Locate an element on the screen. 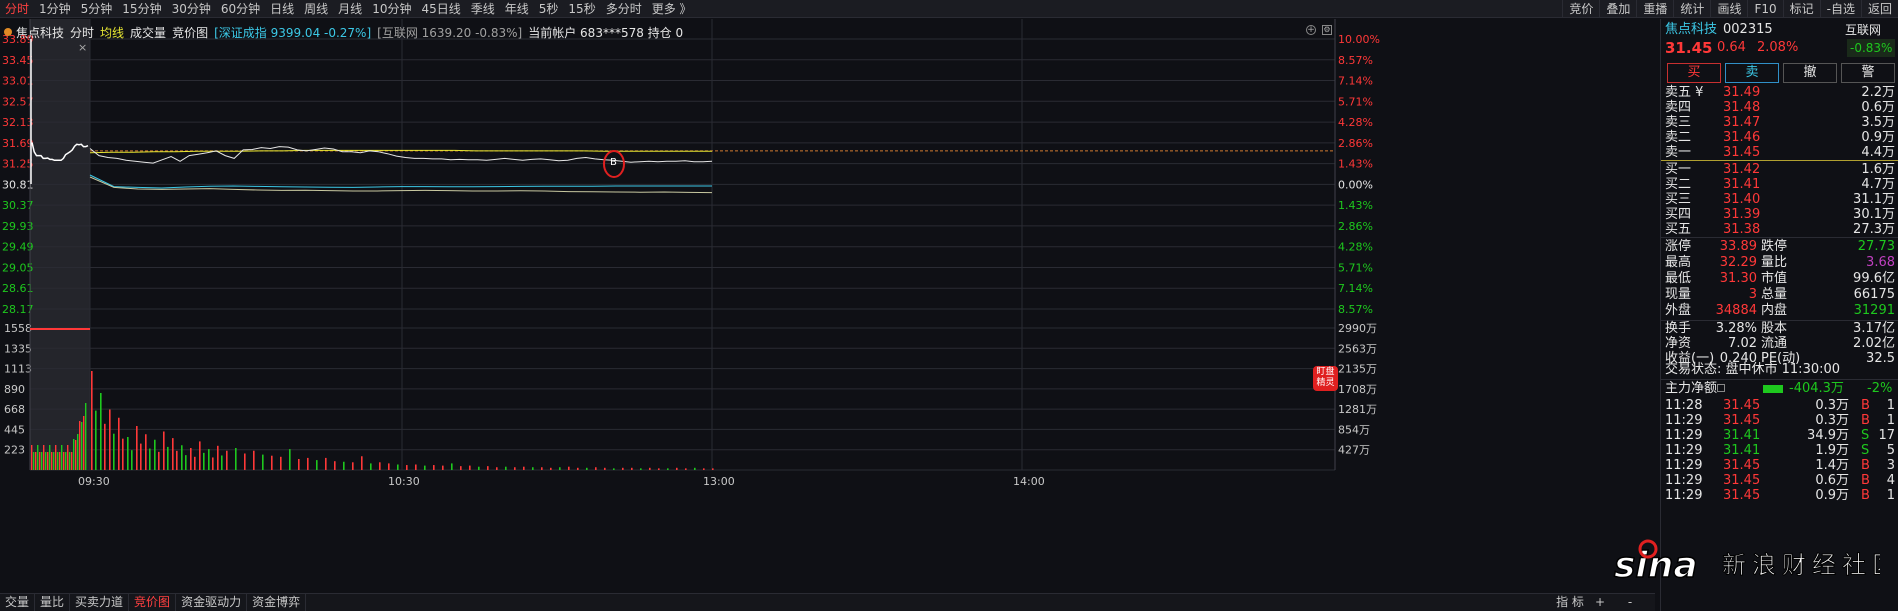 The height and width of the screenshot is (611, 1898). volume-amount-label: 427万 is located at coordinates (1354, 450).